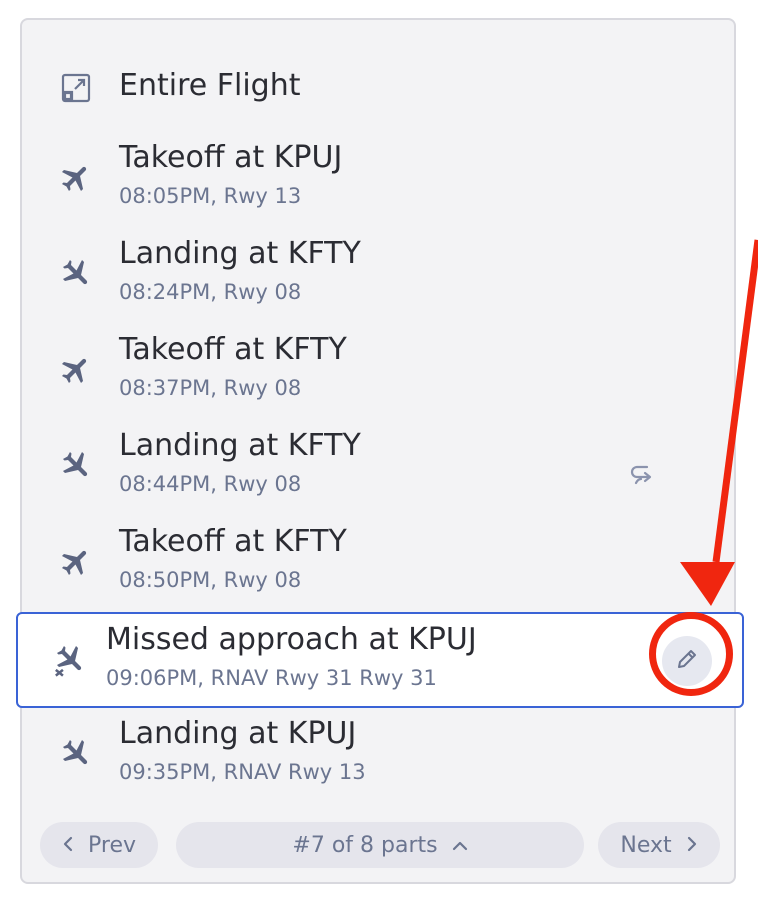  What do you see at coordinates (242, 772) in the screenshot?
I see `flight-part-time: 09:35PM, RNAV Rwy 13` at bounding box center [242, 772].